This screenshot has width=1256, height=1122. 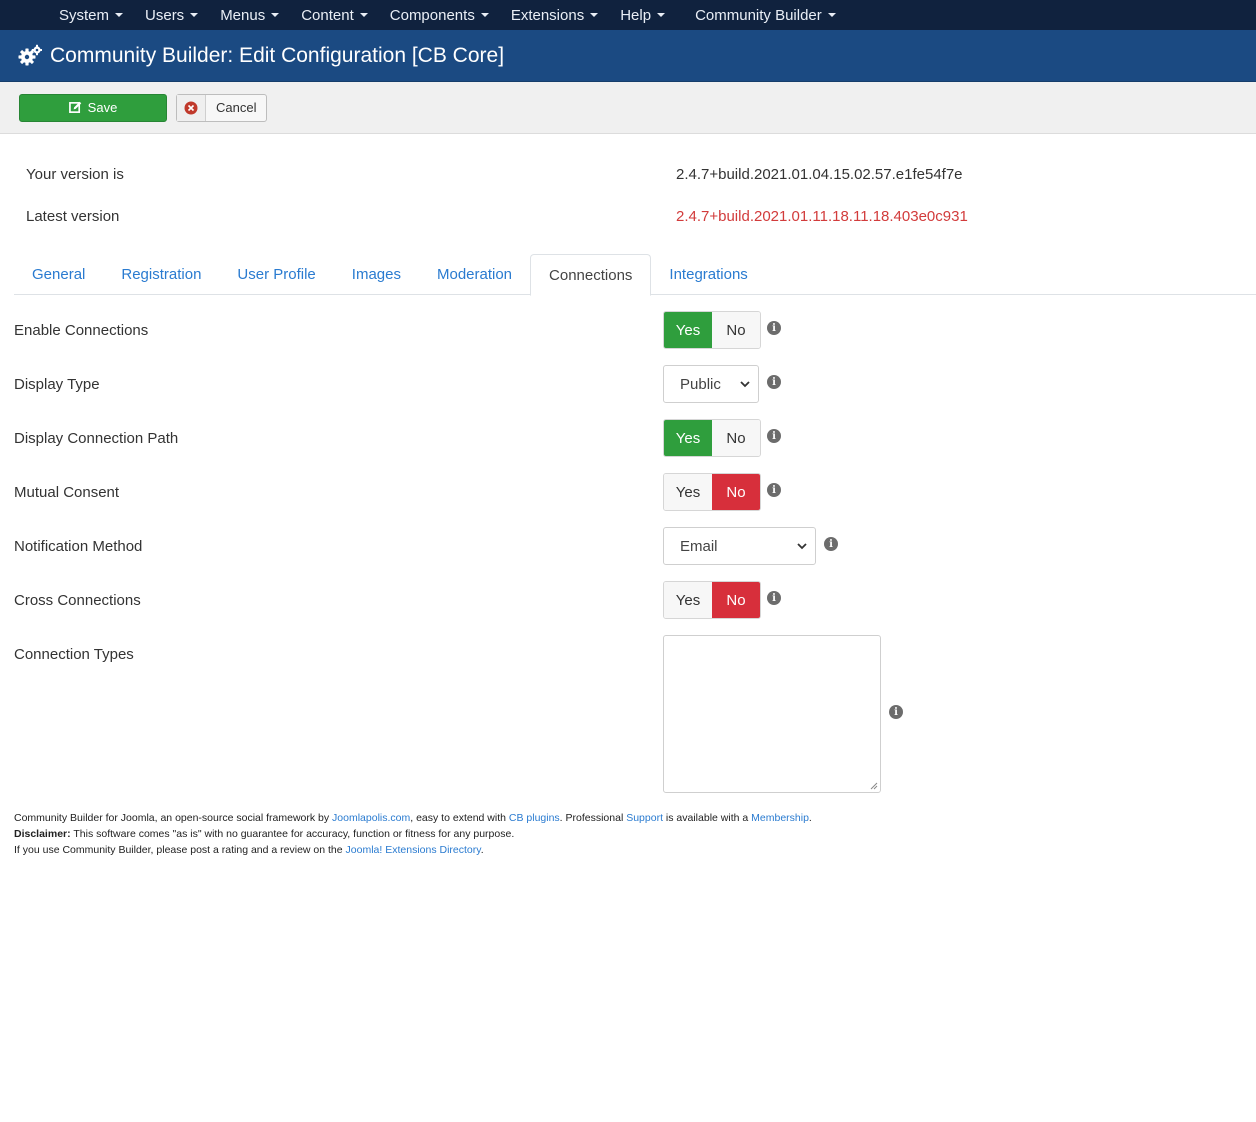 I want to click on save-label: Save, so click(x=102, y=107).